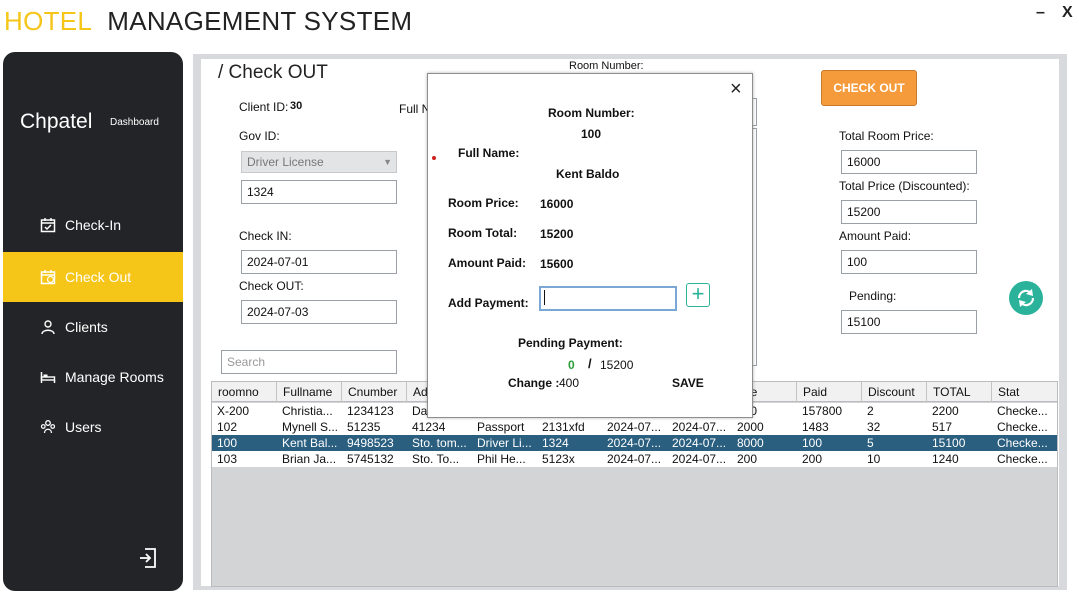 Image resolution: width=1079 pixels, height=592 pixels. I want to click on table-cell: 5745132, so click(370, 459).